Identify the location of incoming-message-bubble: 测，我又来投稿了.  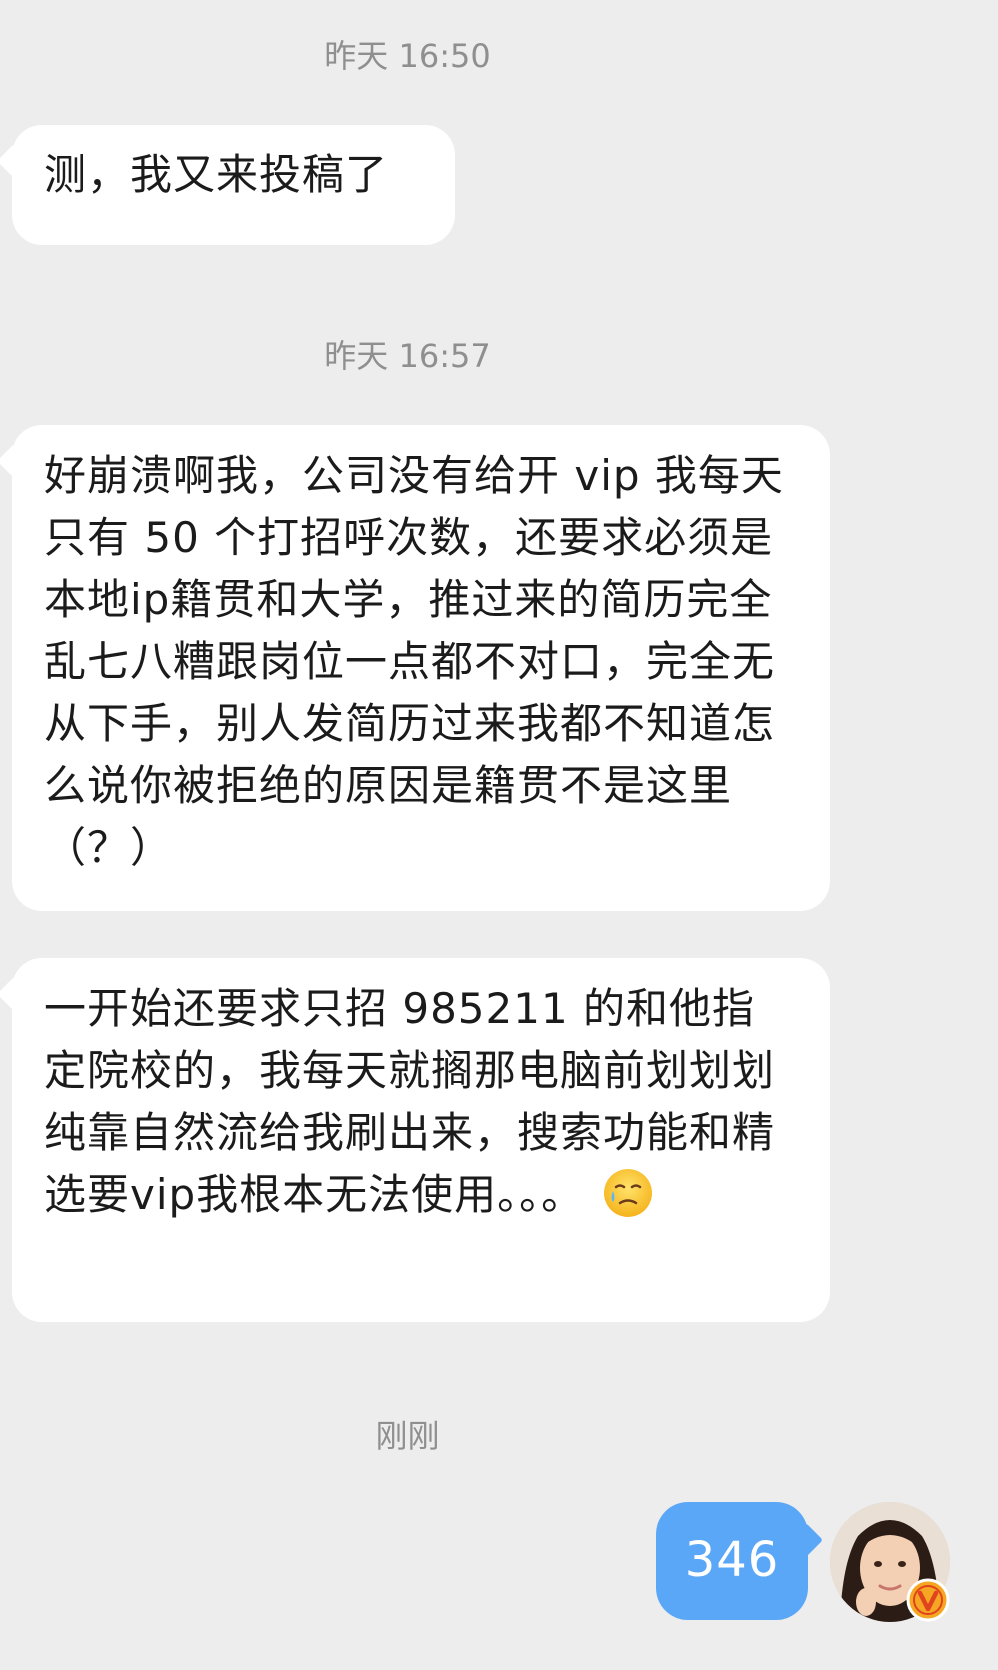
(233, 185).